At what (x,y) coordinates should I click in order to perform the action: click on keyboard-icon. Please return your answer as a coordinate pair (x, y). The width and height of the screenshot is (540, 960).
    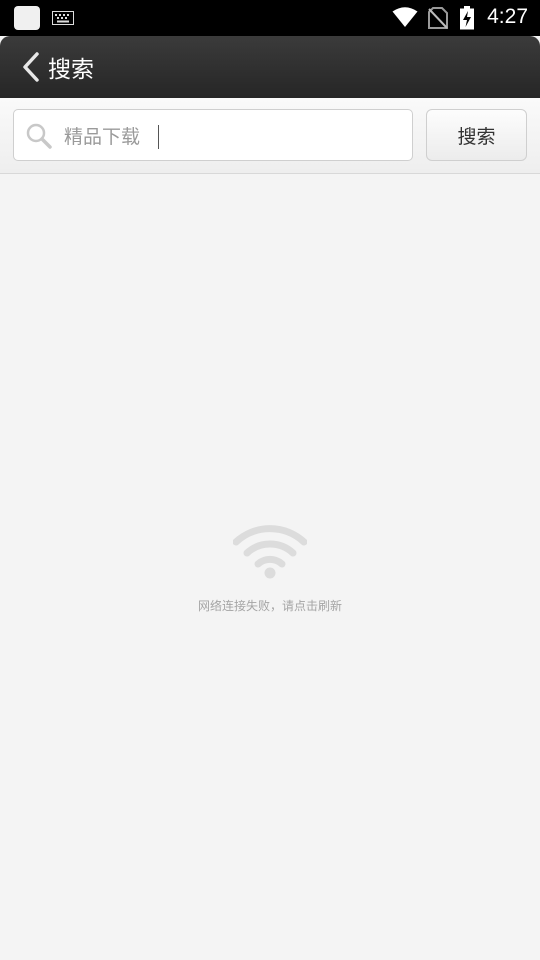
    Looking at the image, I should click on (63, 18).